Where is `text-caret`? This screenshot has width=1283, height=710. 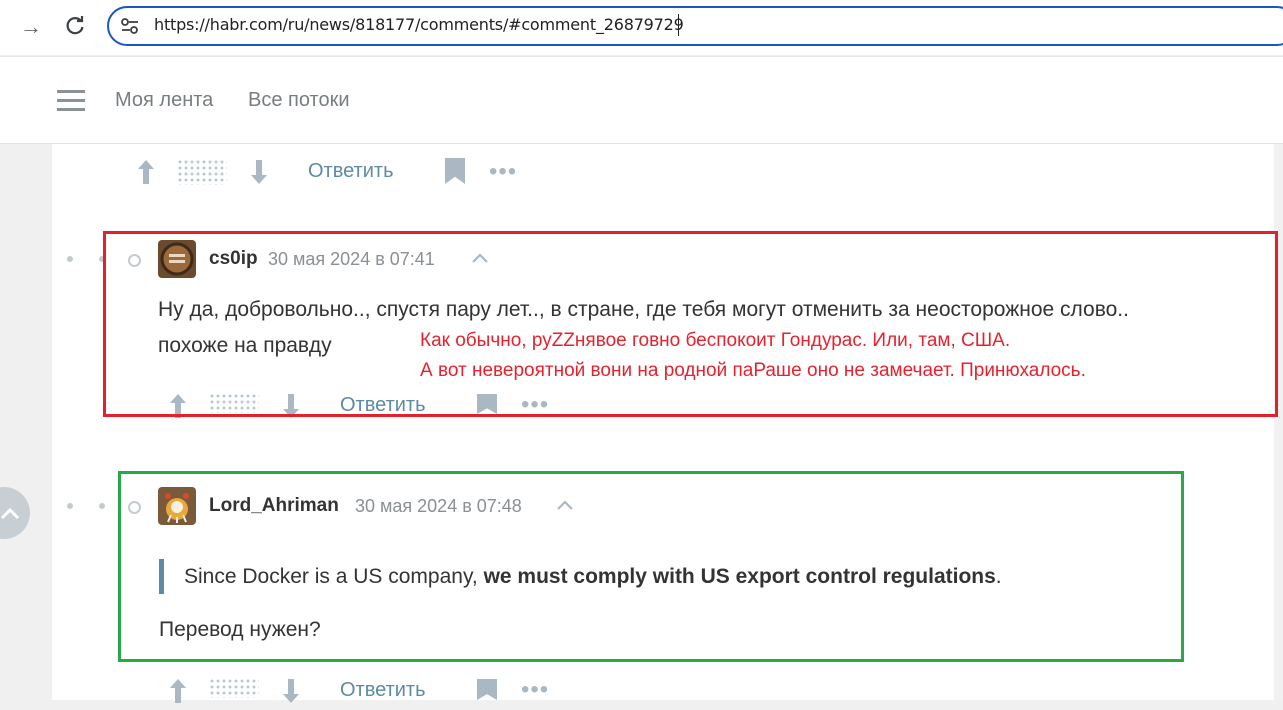 text-caret is located at coordinates (678, 25).